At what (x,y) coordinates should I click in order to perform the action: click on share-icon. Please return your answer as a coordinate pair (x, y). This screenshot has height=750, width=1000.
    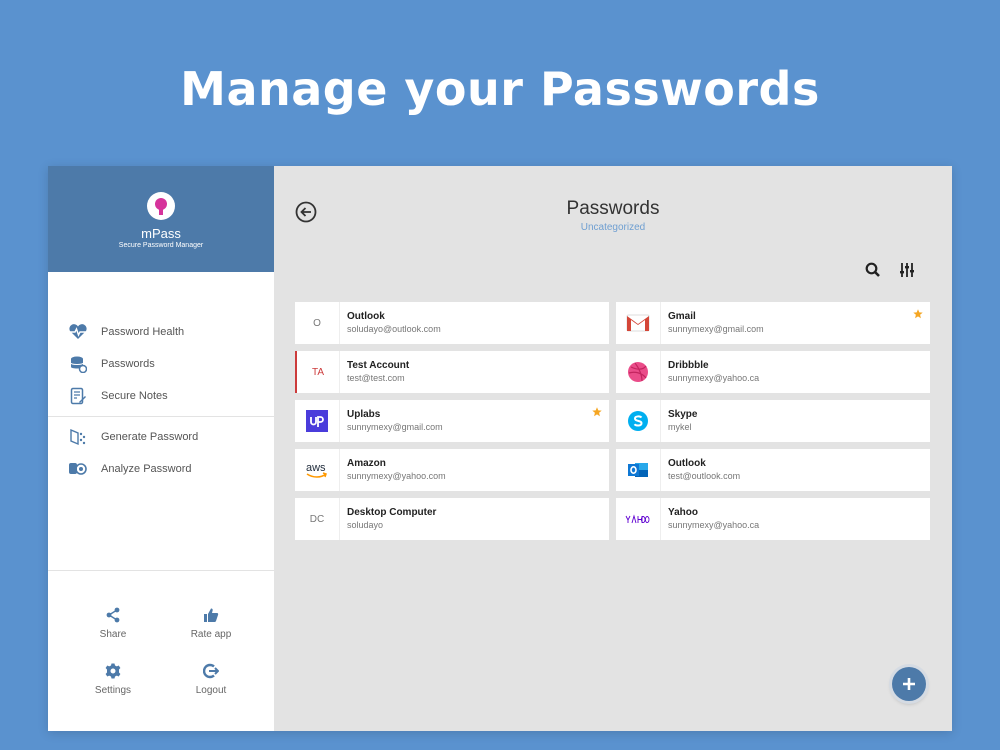
    Looking at the image, I should click on (113, 615).